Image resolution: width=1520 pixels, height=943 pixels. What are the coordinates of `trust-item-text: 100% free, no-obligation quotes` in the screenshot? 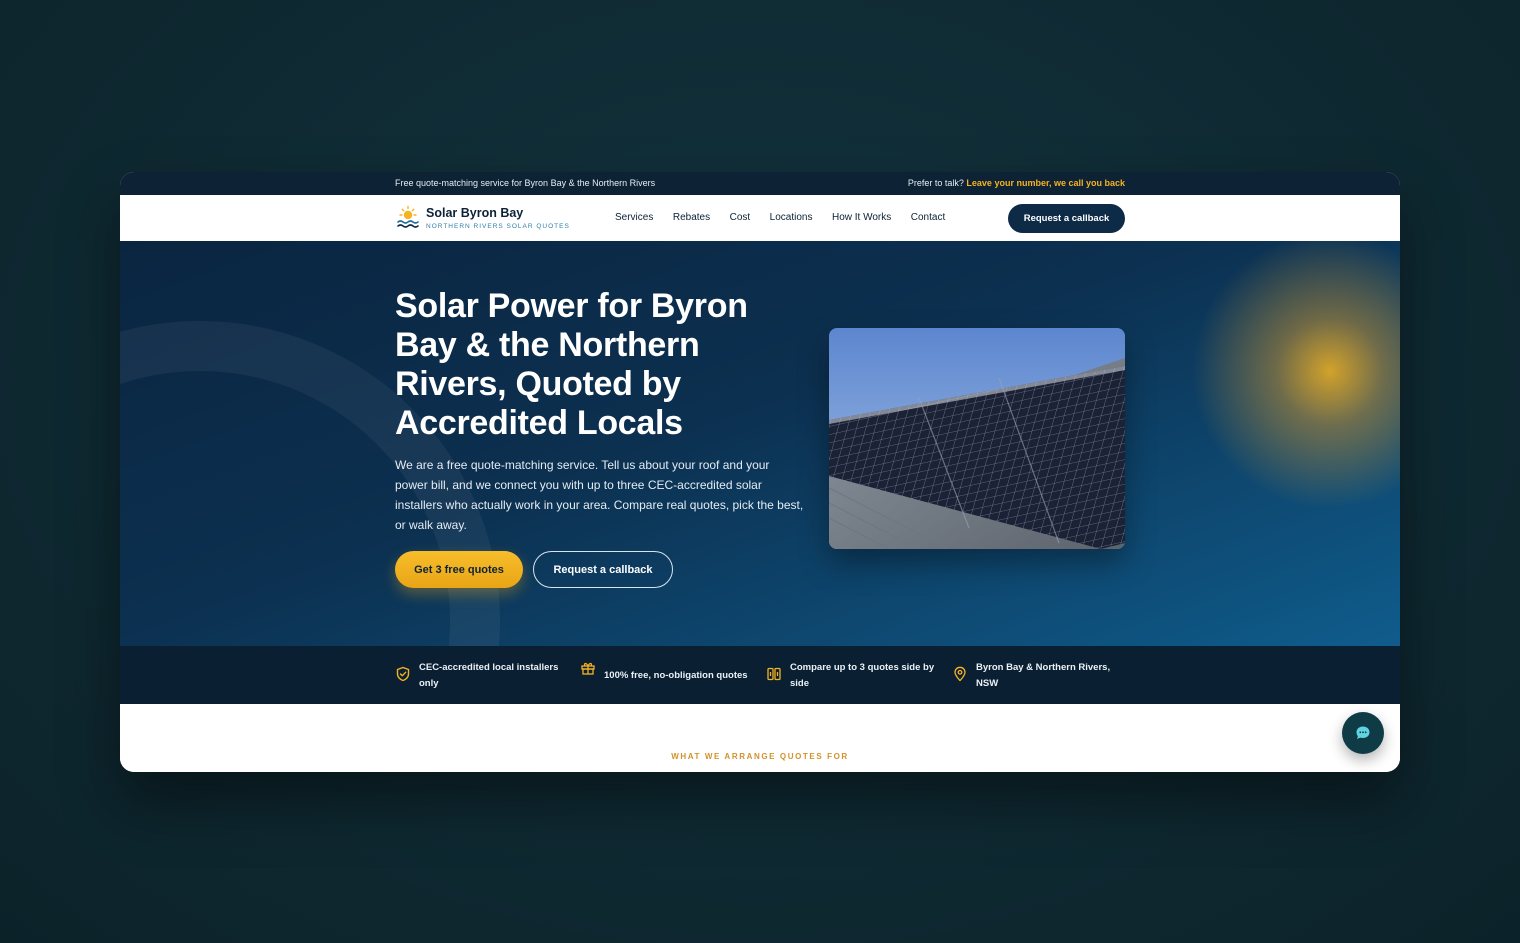 It's located at (676, 675).